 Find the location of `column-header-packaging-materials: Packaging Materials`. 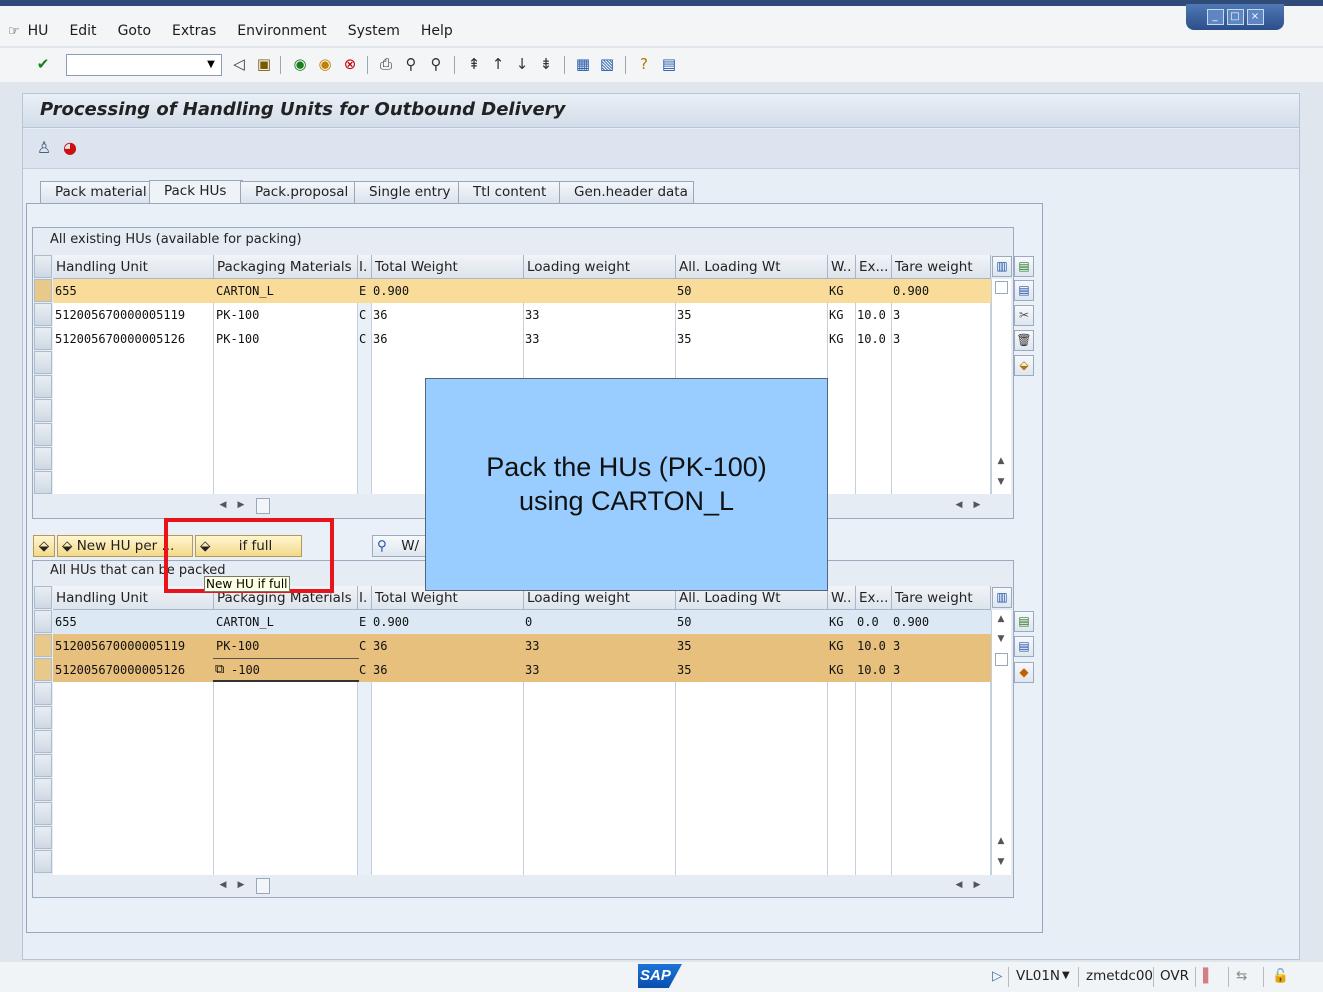

column-header-packaging-materials: Packaging Materials is located at coordinates (286, 267).